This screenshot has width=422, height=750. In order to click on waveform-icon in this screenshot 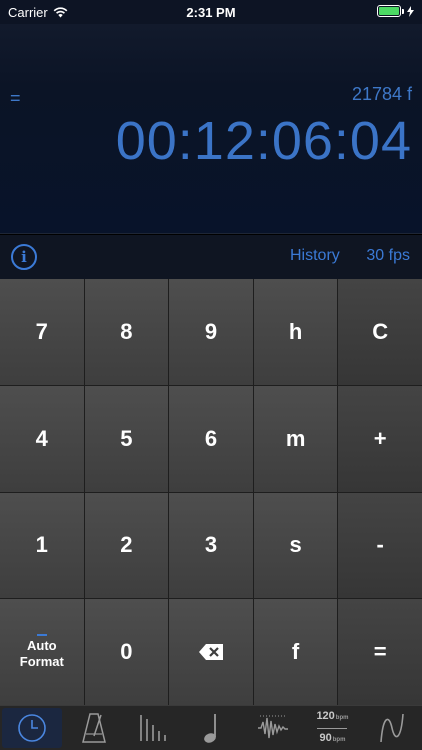, I will do `click(272, 727)`.